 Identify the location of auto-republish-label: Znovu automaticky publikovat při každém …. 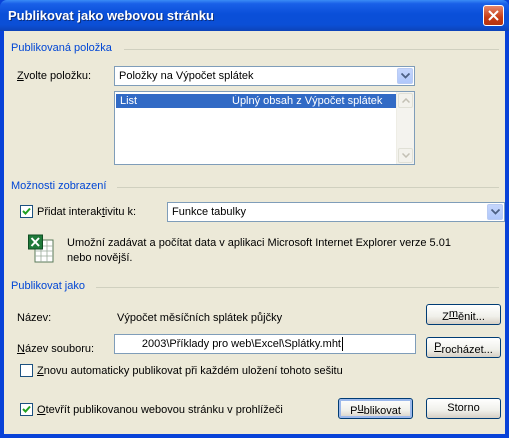
(190, 371).